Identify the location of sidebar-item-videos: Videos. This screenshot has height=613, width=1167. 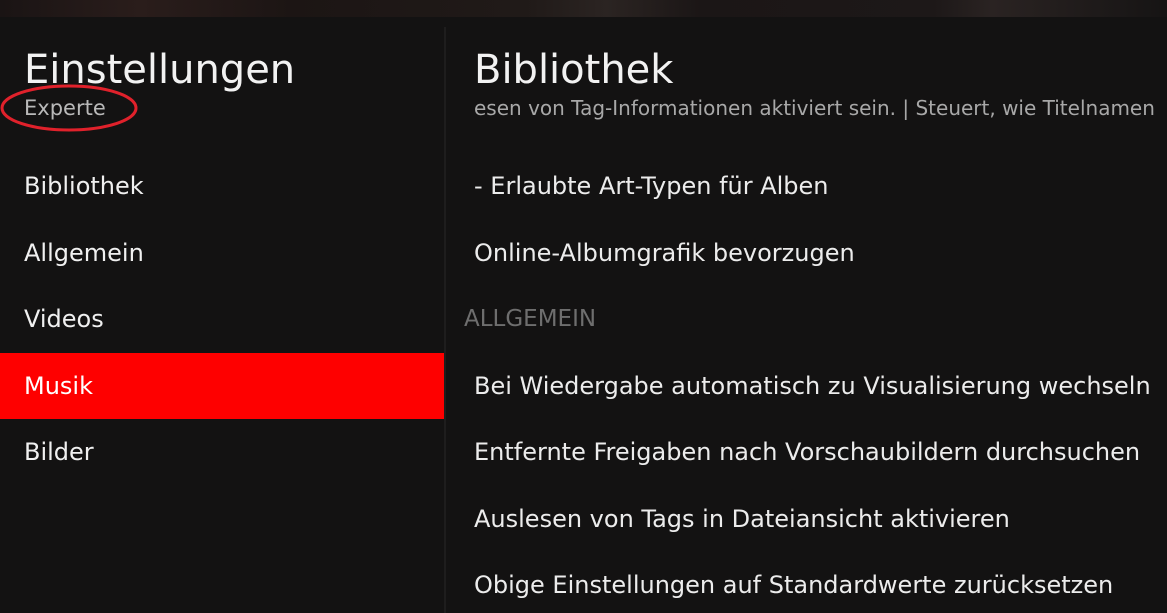
(222, 319).